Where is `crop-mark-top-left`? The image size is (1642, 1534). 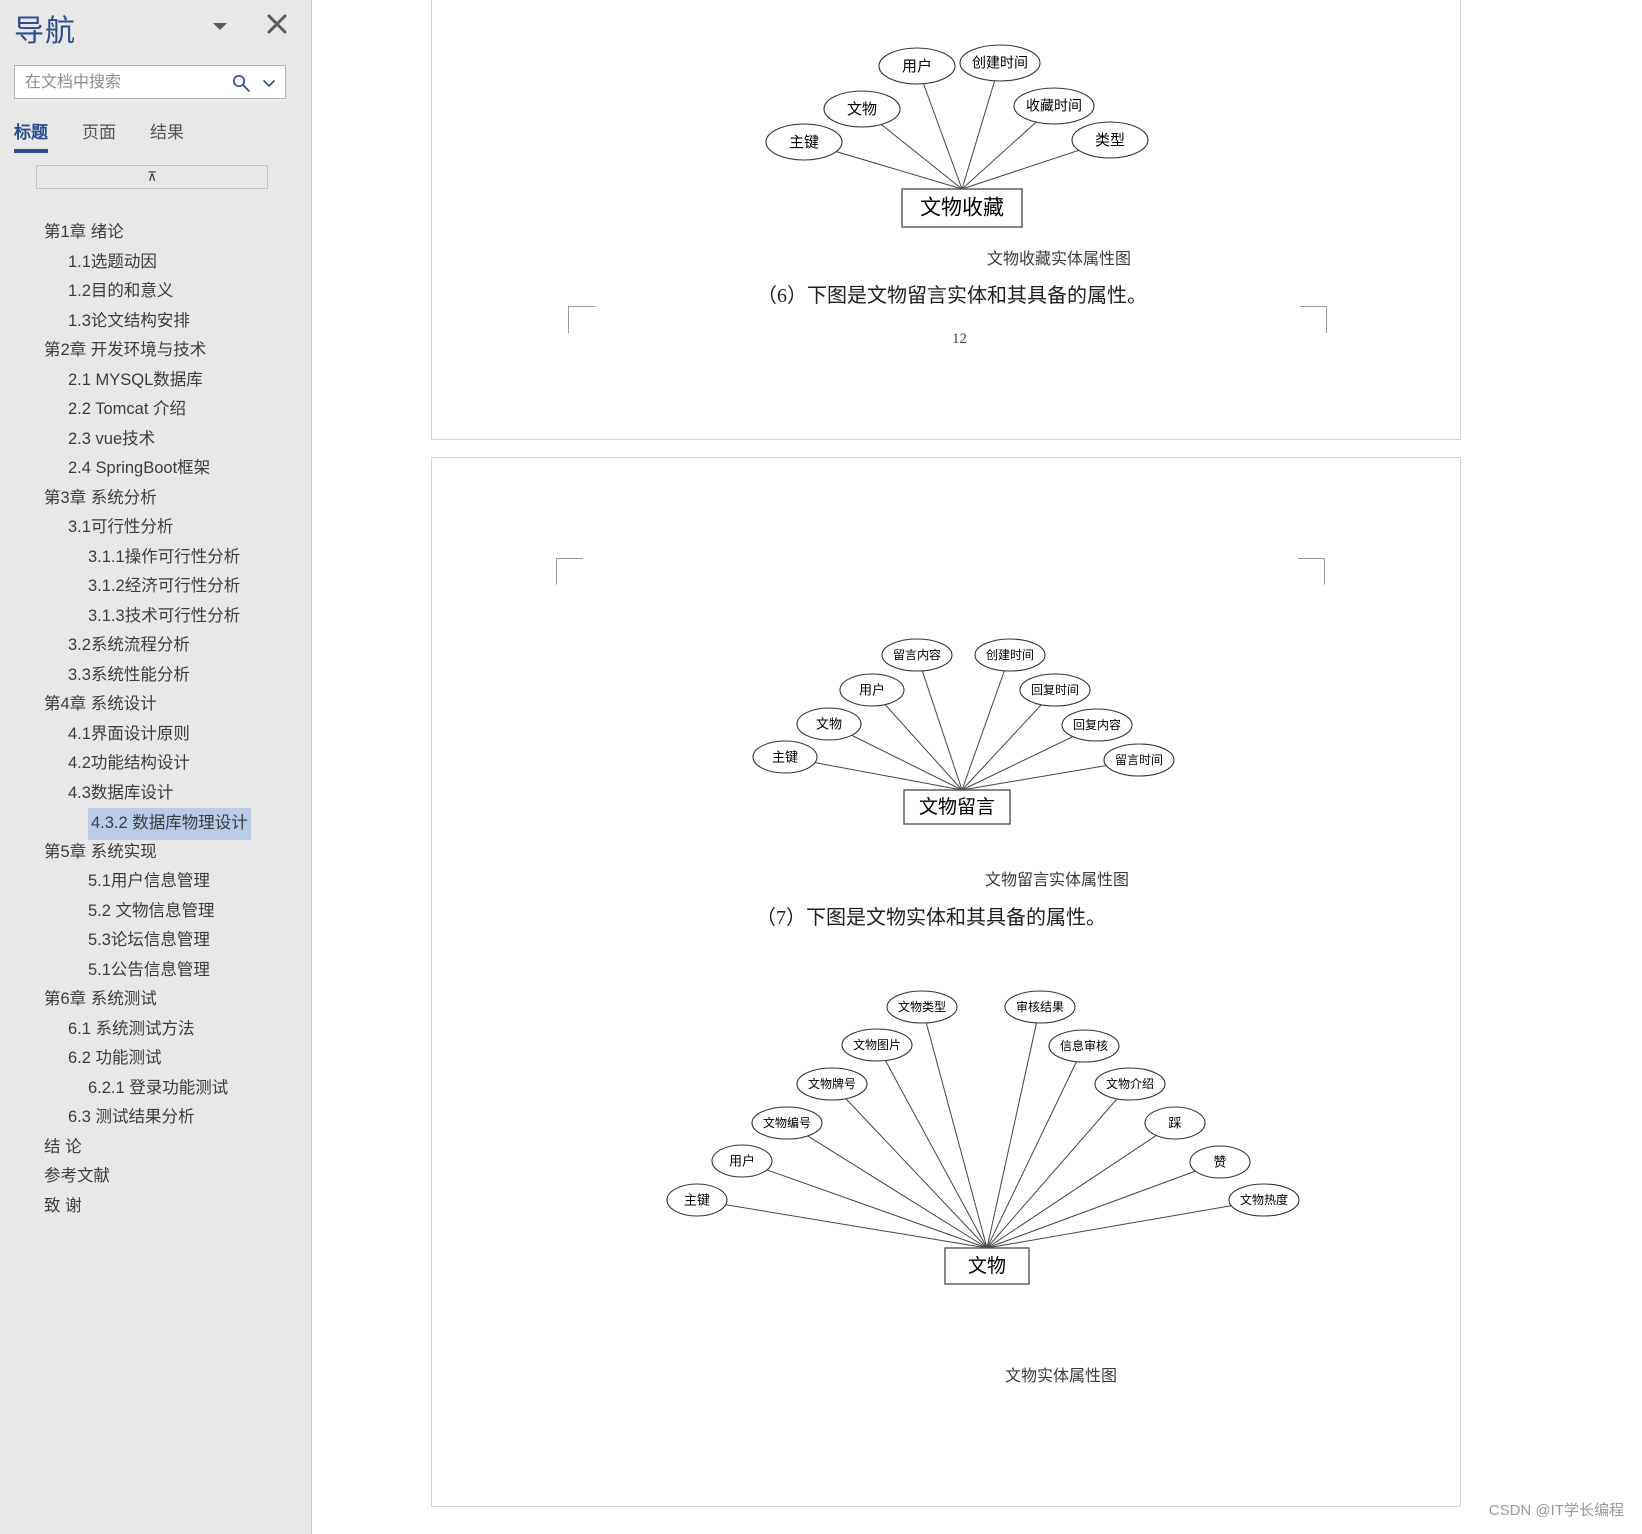 crop-mark-top-left is located at coordinates (569, 571).